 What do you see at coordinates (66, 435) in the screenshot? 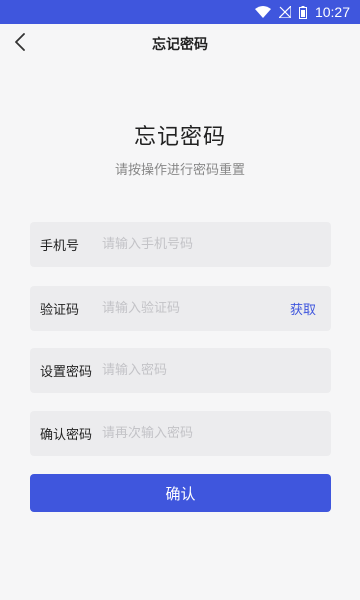
I see `confirm-password-label: 确认密码` at bounding box center [66, 435].